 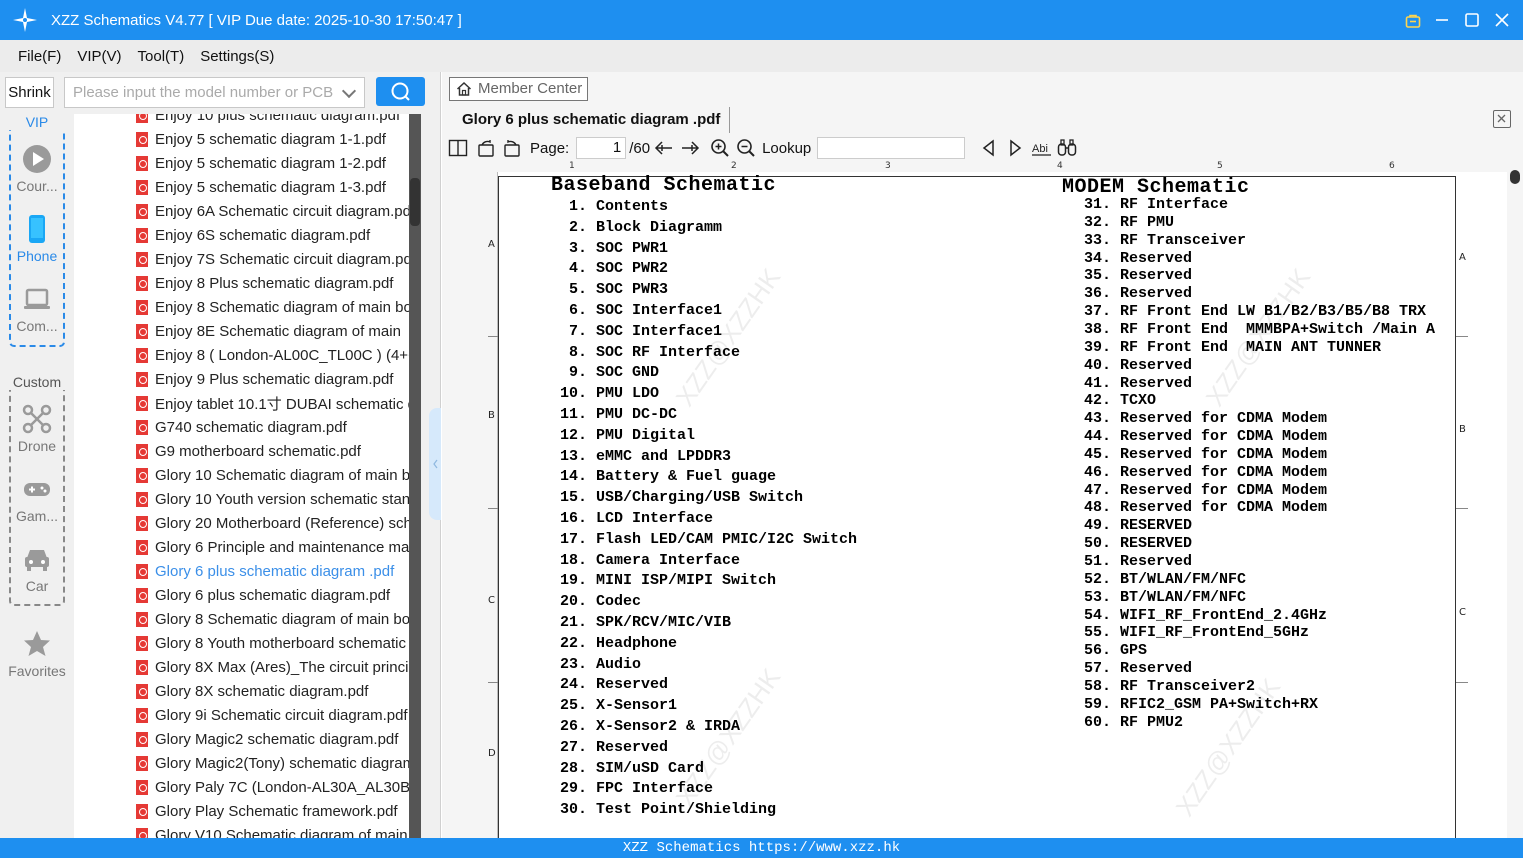 What do you see at coordinates (272, 307) in the screenshot?
I see `file-list-item: Enjoy 8 Schematic diagram of main board` at bounding box center [272, 307].